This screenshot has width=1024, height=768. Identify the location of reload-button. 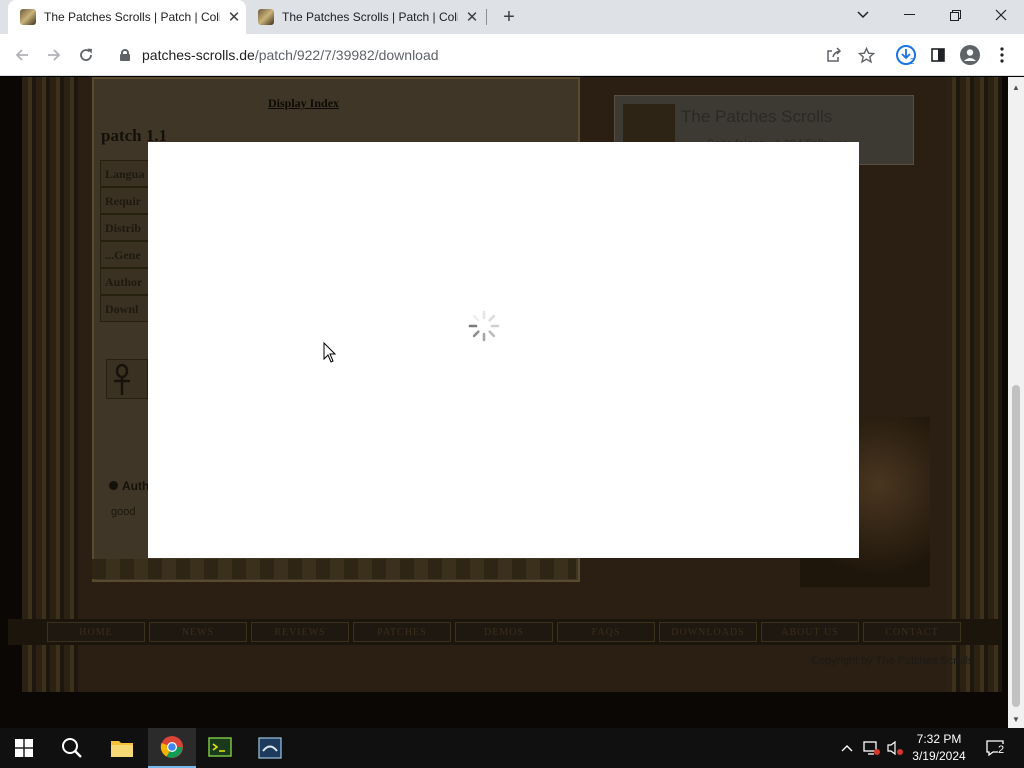
(86, 55).